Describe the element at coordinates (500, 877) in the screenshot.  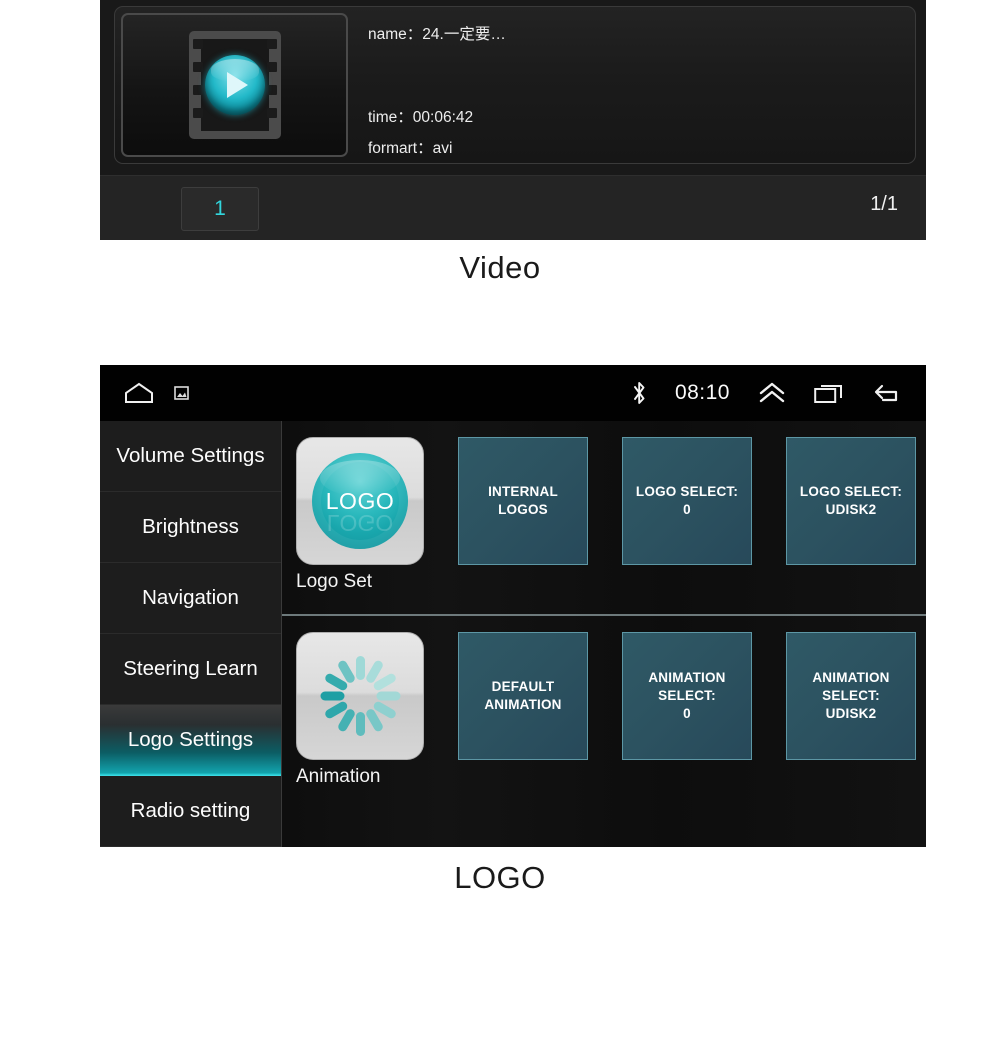
I see `caption-logo: LOGO` at that location.